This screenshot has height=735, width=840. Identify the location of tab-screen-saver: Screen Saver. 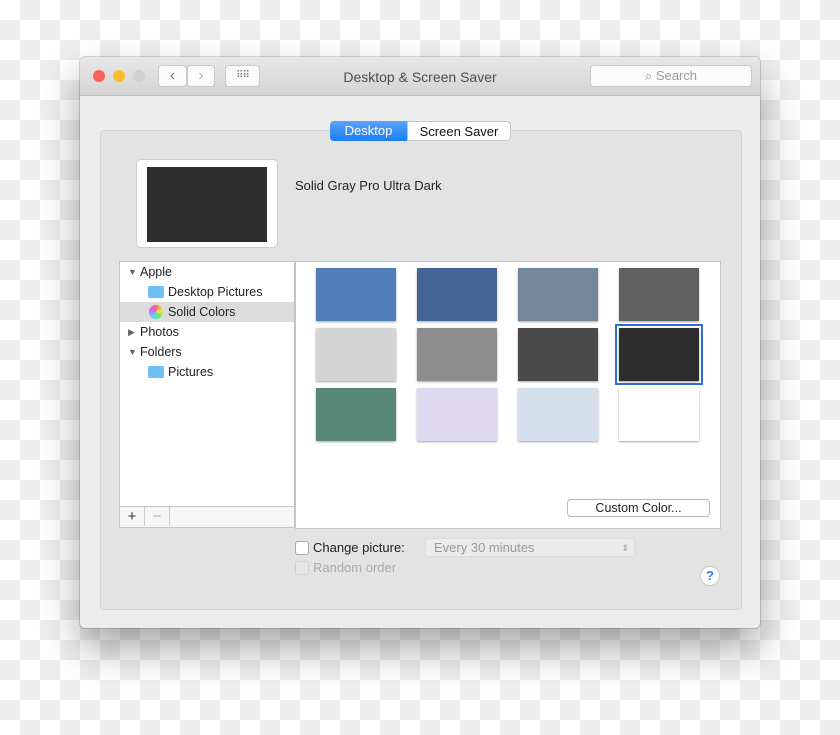
(459, 131).